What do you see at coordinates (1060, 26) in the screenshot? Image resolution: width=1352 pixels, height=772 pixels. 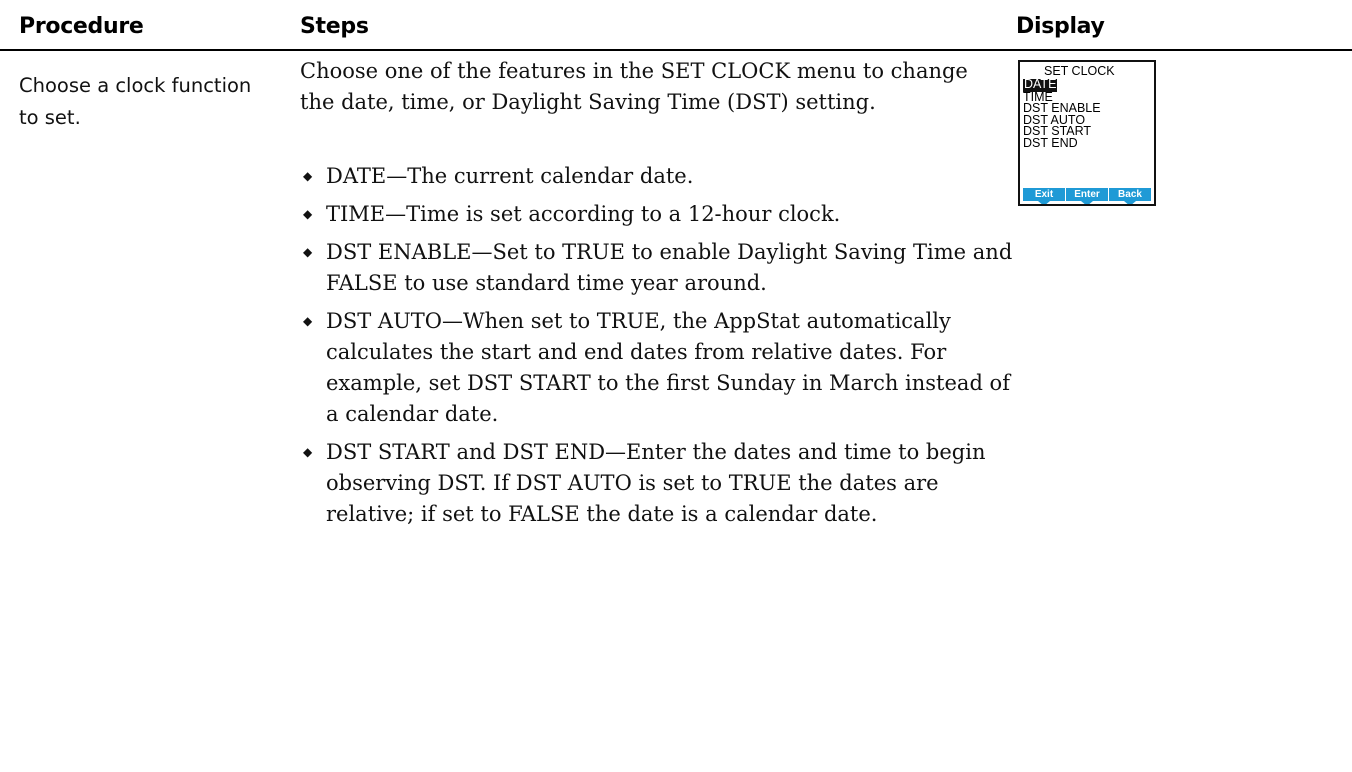 I see `display-column-header: Display` at bounding box center [1060, 26].